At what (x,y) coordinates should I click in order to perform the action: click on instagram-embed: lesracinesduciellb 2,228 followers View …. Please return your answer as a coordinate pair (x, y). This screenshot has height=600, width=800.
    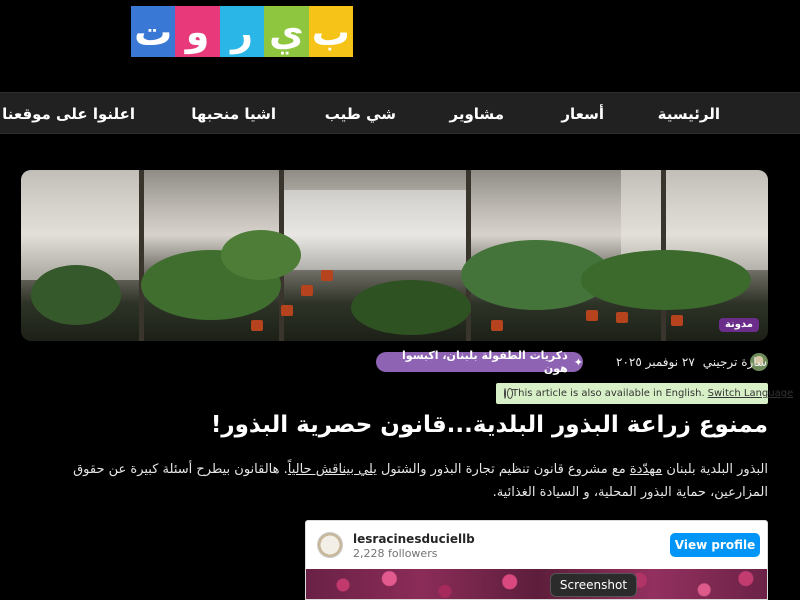
    Looking at the image, I should click on (536, 560).